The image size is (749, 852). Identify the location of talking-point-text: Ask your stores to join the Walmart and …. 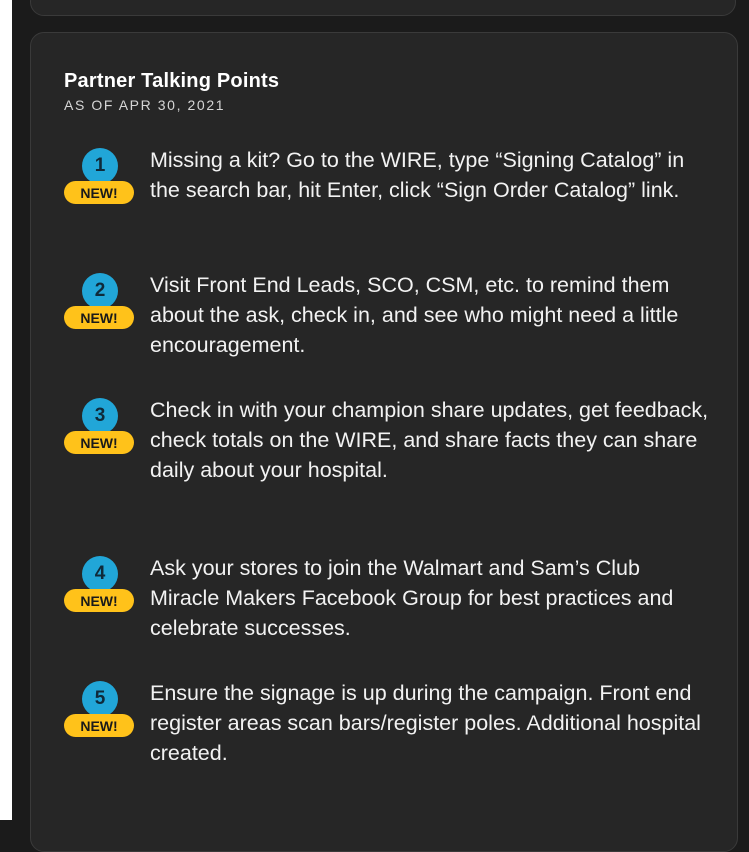
(412, 598).